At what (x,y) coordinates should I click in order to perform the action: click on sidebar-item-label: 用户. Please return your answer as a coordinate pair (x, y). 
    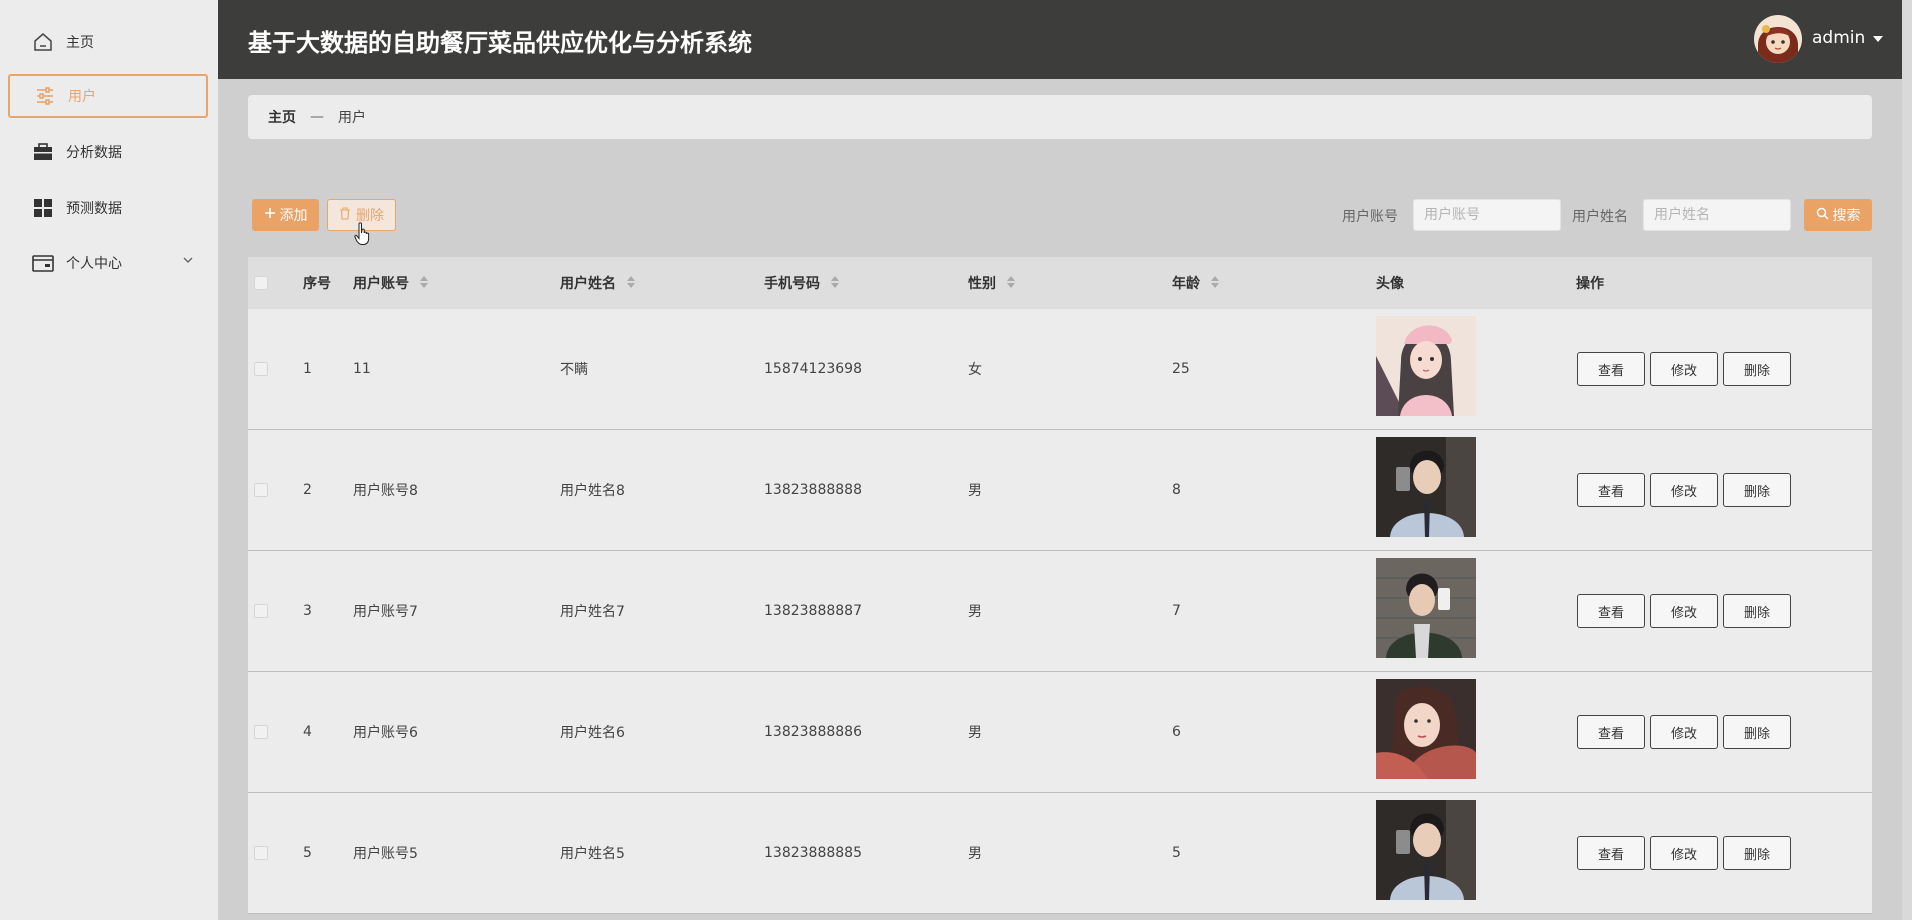
    Looking at the image, I should click on (82, 97).